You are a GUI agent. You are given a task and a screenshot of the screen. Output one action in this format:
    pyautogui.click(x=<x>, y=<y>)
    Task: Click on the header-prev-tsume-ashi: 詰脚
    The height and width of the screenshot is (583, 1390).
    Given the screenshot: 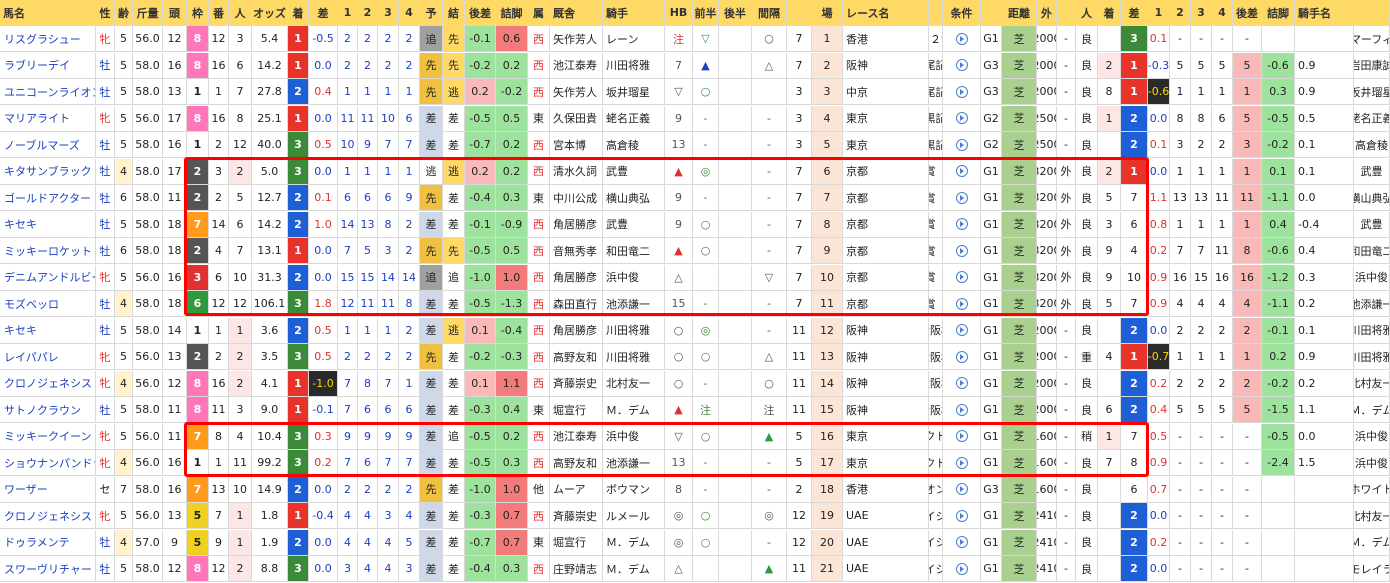 What is the action you would take?
    pyautogui.click(x=1278, y=13)
    